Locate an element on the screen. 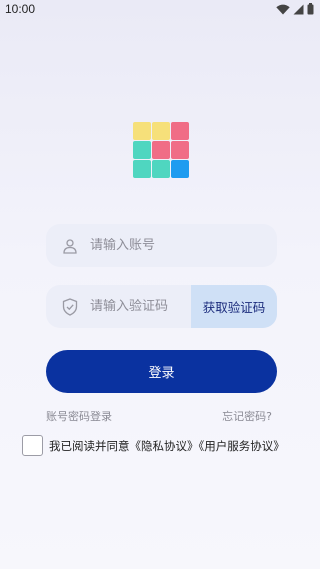 The height and width of the screenshot is (569, 320). agreement-row: 我已阅读并同意《隐私协议》《用户服务协议》 is located at coordinates (153, 445).